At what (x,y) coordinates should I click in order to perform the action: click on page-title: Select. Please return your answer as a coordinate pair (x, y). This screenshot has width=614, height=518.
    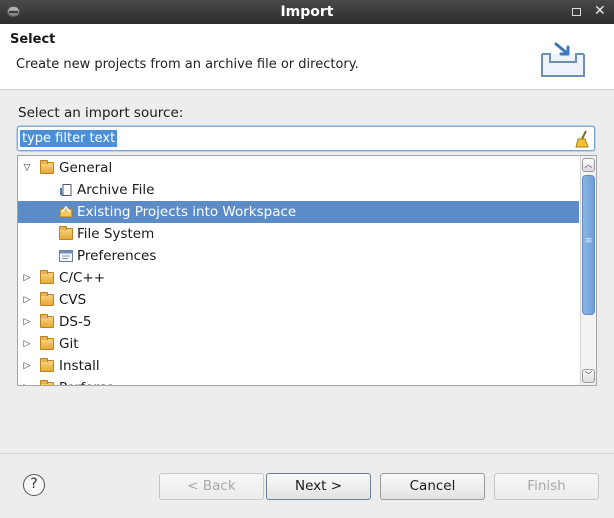
    Looking at the image, I should click on (33, 39).